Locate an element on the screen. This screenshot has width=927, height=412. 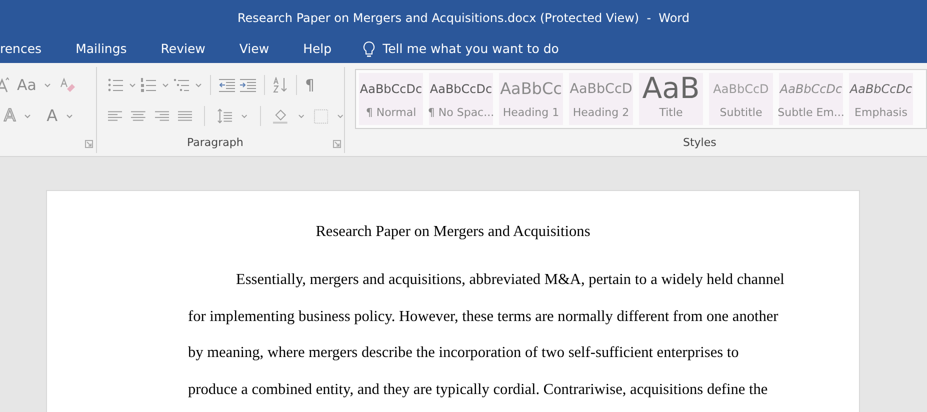
sort-icon is located at coordinates (280, 85).